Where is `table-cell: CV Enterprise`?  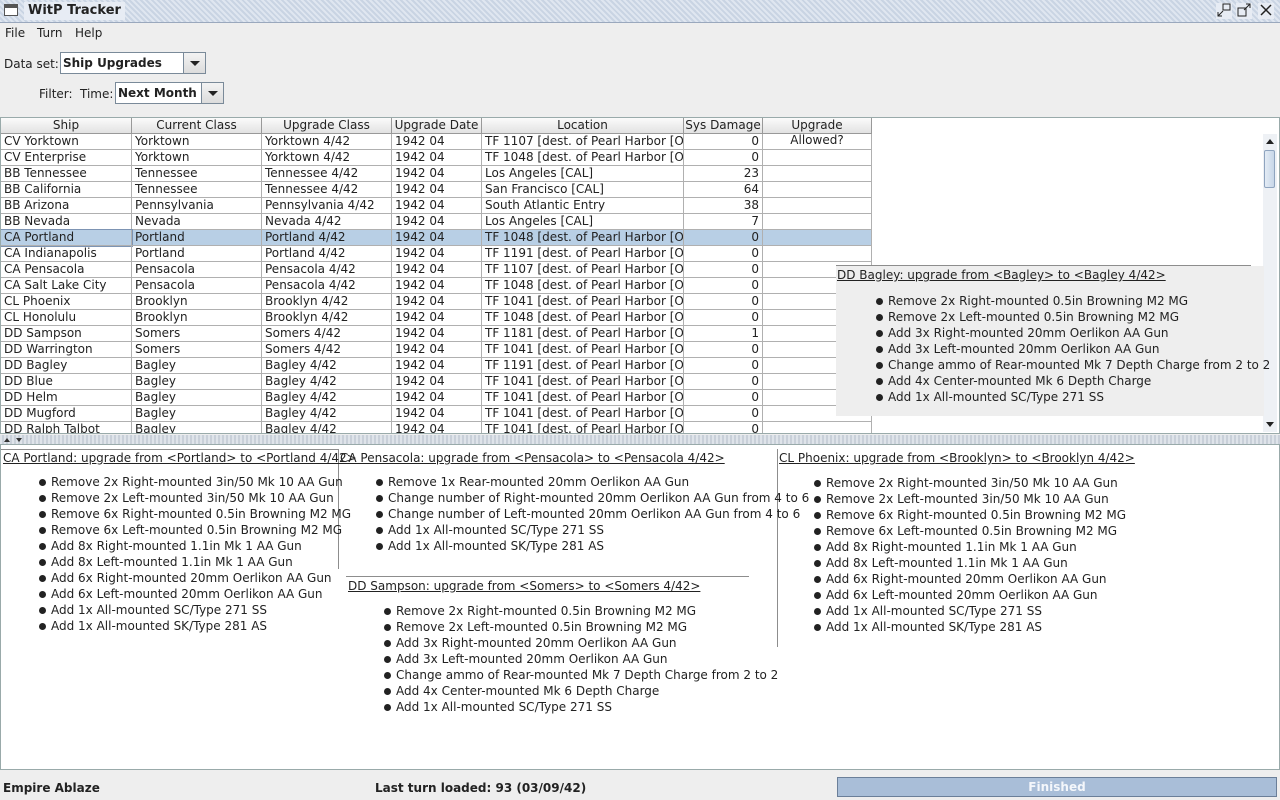
table-cell: CV Enterprise is located at coordinates (66, 158).